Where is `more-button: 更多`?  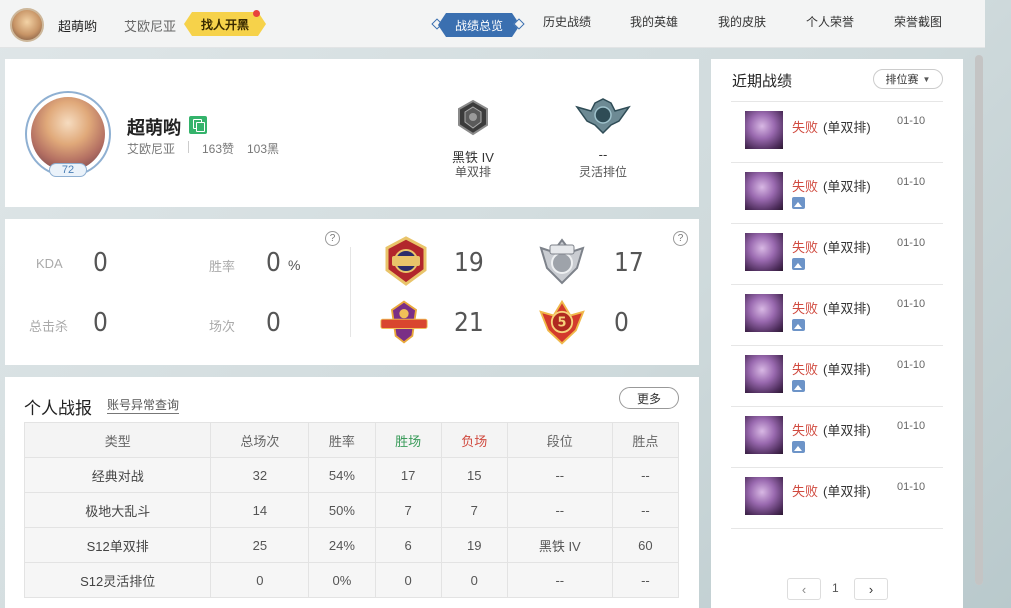
more-button: 更多 is located at coordinates (649, 398).